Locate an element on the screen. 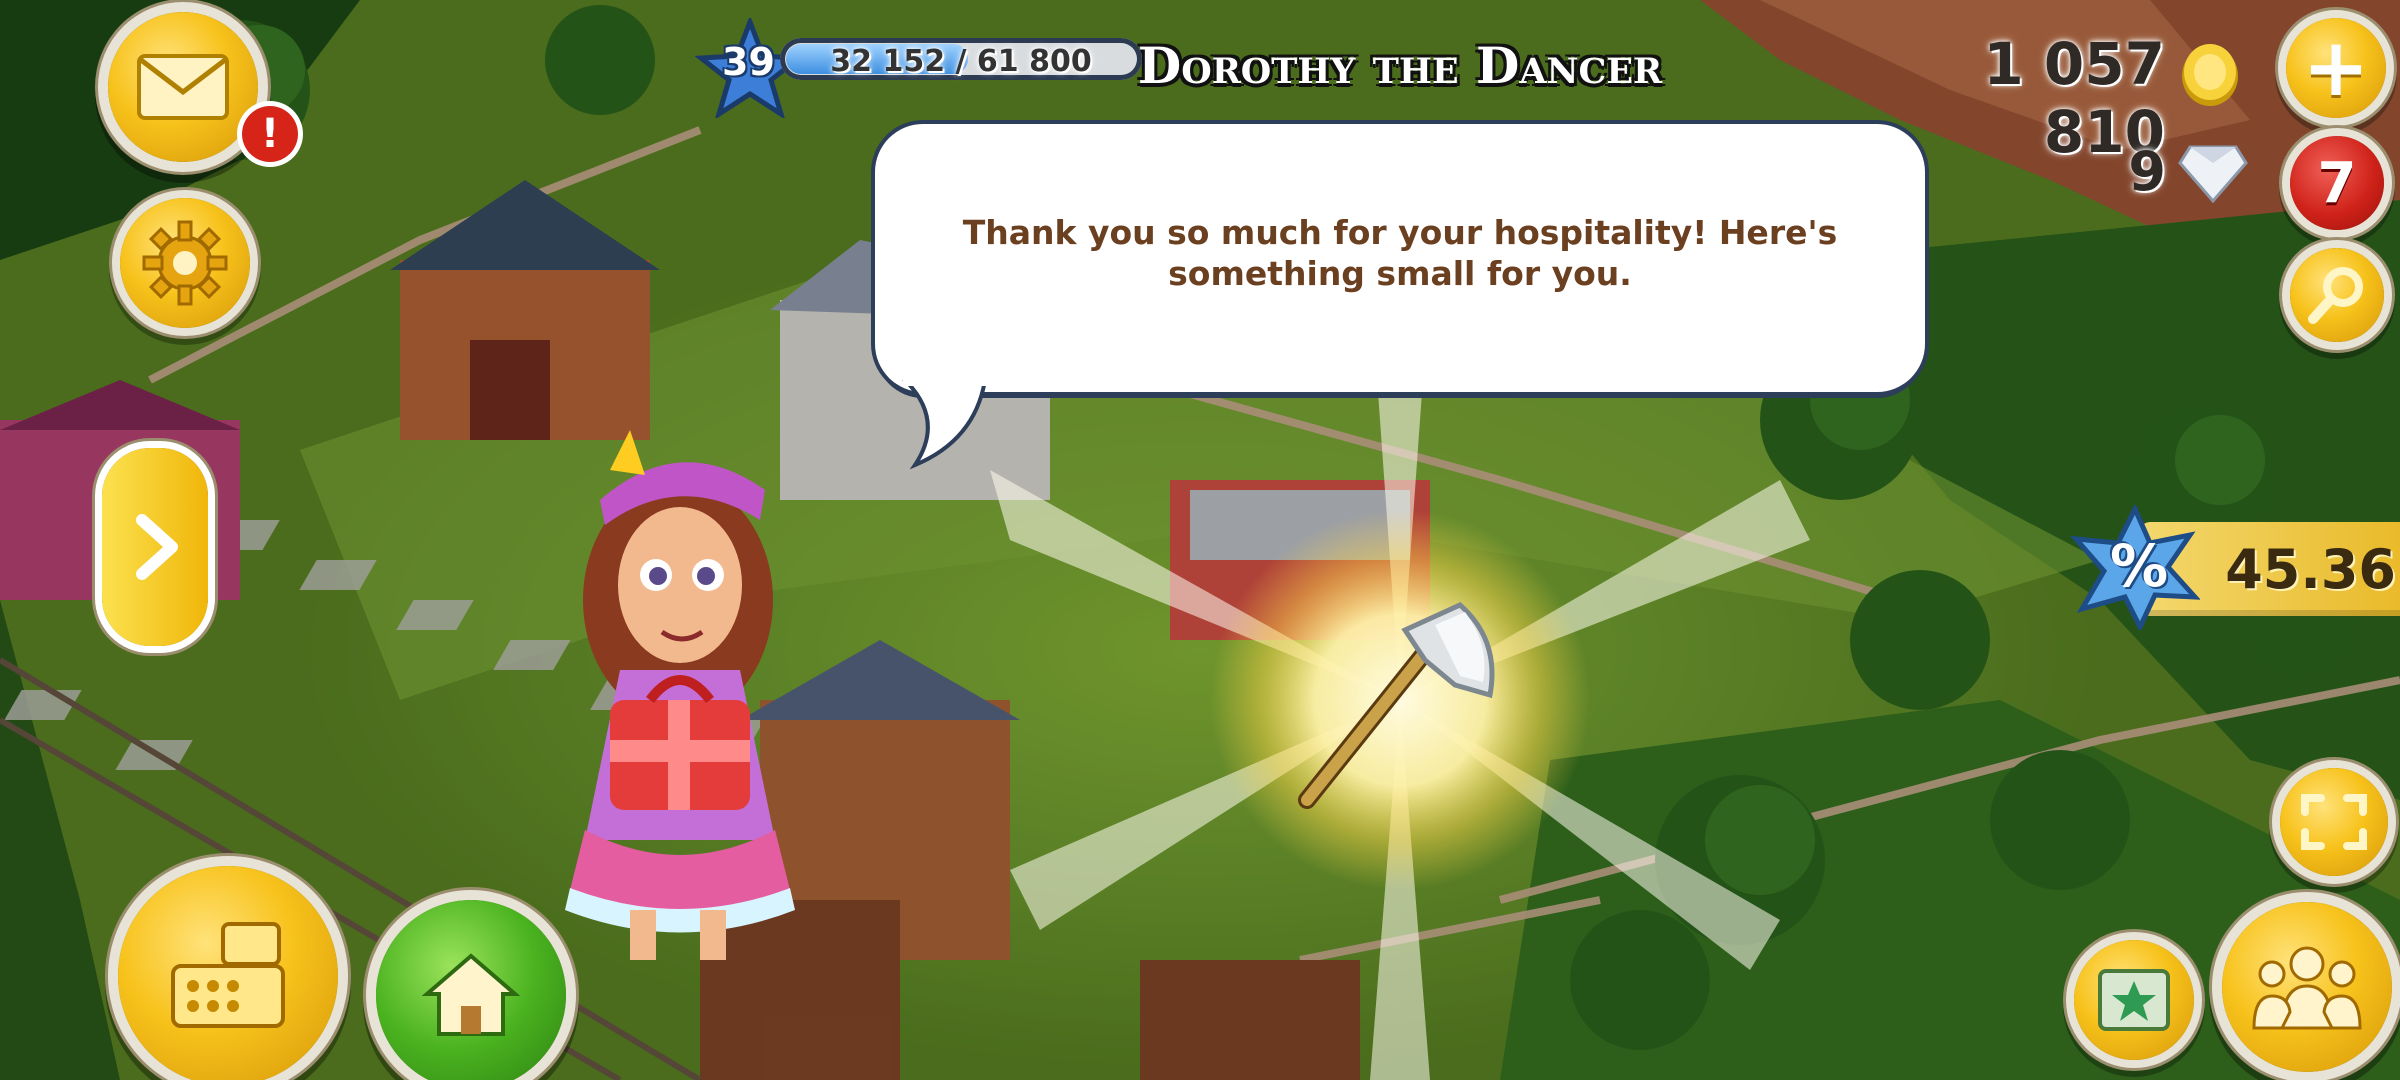  discount-value: 45.36 is located at coordinates (2310, 569).